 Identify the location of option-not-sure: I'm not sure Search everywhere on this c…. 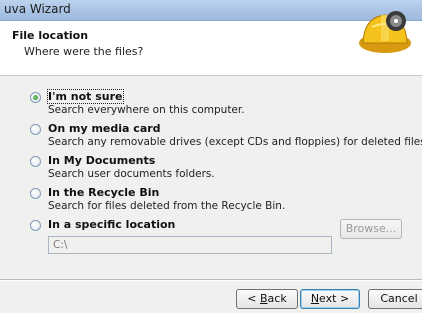
(220, 105).